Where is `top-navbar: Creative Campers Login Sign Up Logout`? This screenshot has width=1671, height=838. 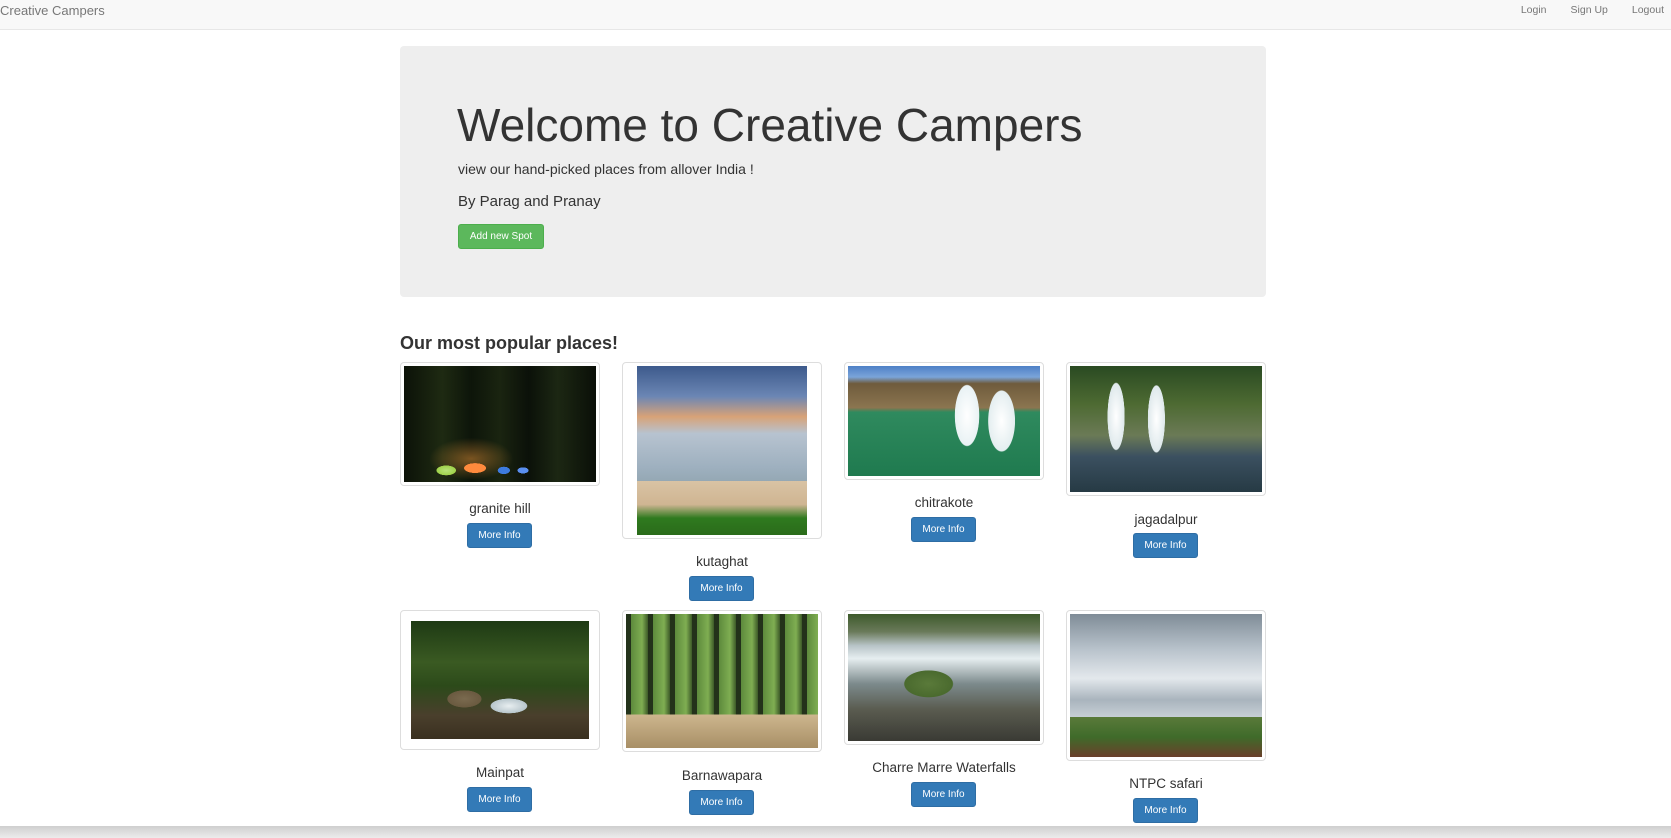 top-navbar: Creative Campers Login Sign Up Logout is located at coordinates (835, 15).